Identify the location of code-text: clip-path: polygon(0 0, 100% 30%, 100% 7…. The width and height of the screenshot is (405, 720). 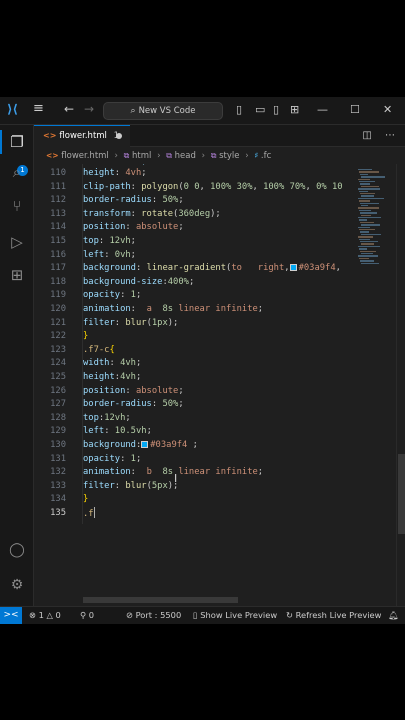
(213, 186).